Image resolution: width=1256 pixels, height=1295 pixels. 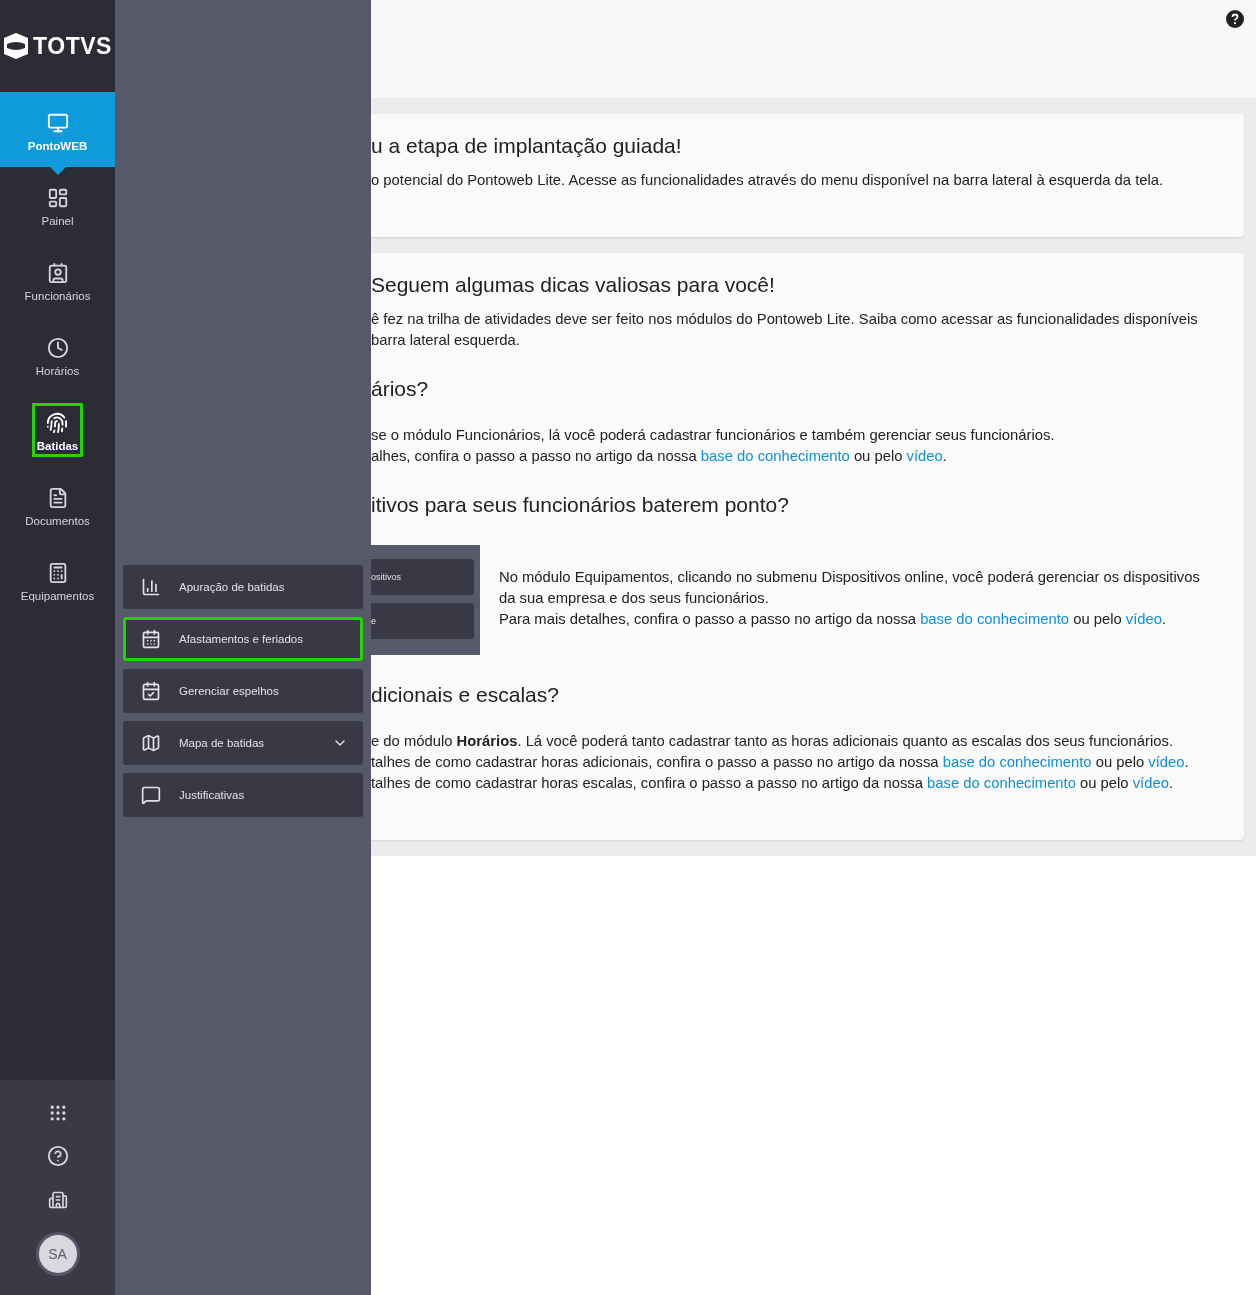 I want to click on map-icon, so click(x=151, y=743).